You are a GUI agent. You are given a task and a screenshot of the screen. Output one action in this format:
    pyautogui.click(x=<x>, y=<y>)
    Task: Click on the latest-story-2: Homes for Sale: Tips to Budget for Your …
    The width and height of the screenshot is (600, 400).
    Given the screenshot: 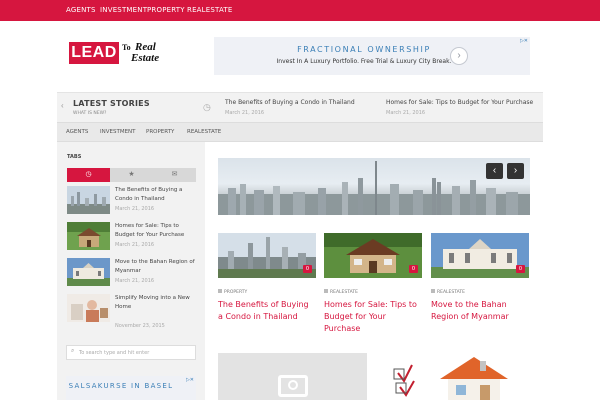 What is the action you would take?
    pyautogui.click(x=459, y=102)
    